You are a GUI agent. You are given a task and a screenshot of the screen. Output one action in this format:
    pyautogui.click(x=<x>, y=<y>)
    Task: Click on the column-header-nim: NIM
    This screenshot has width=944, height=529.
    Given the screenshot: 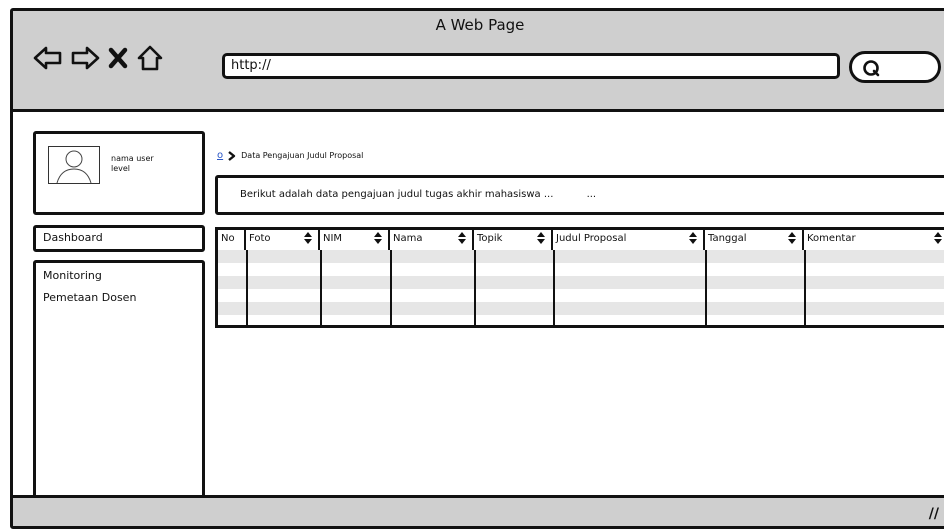 What is the action you would take?
    pyautogui.click(x=355, y=240)
    